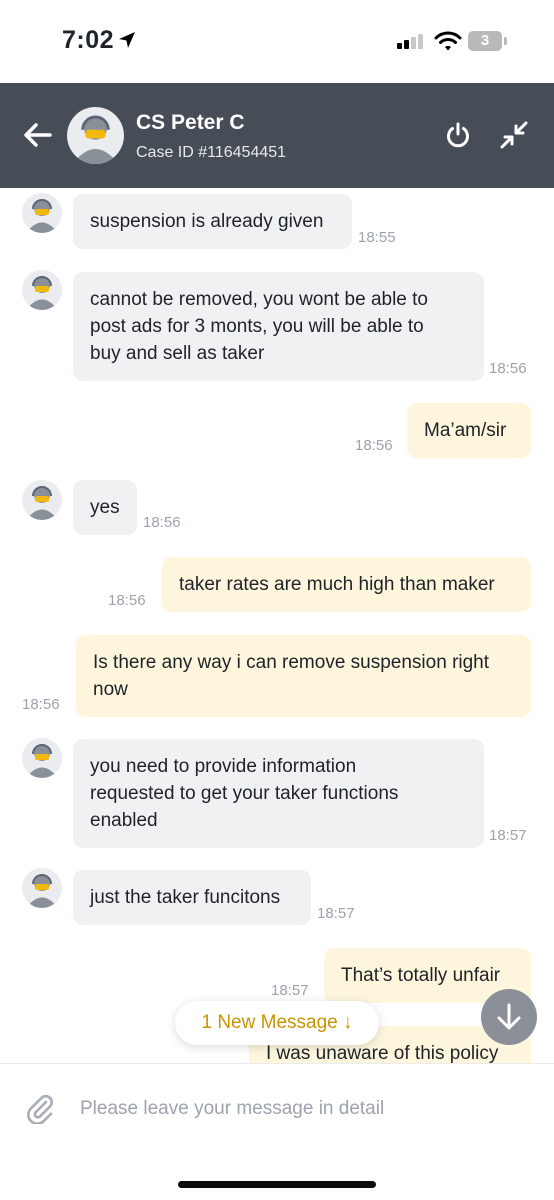 The height and width of the screenshot is (1200, 554). Describe the element at coordinates (377, 237) in the screenshot. I see `message-timestamp: 18:55` at that location.